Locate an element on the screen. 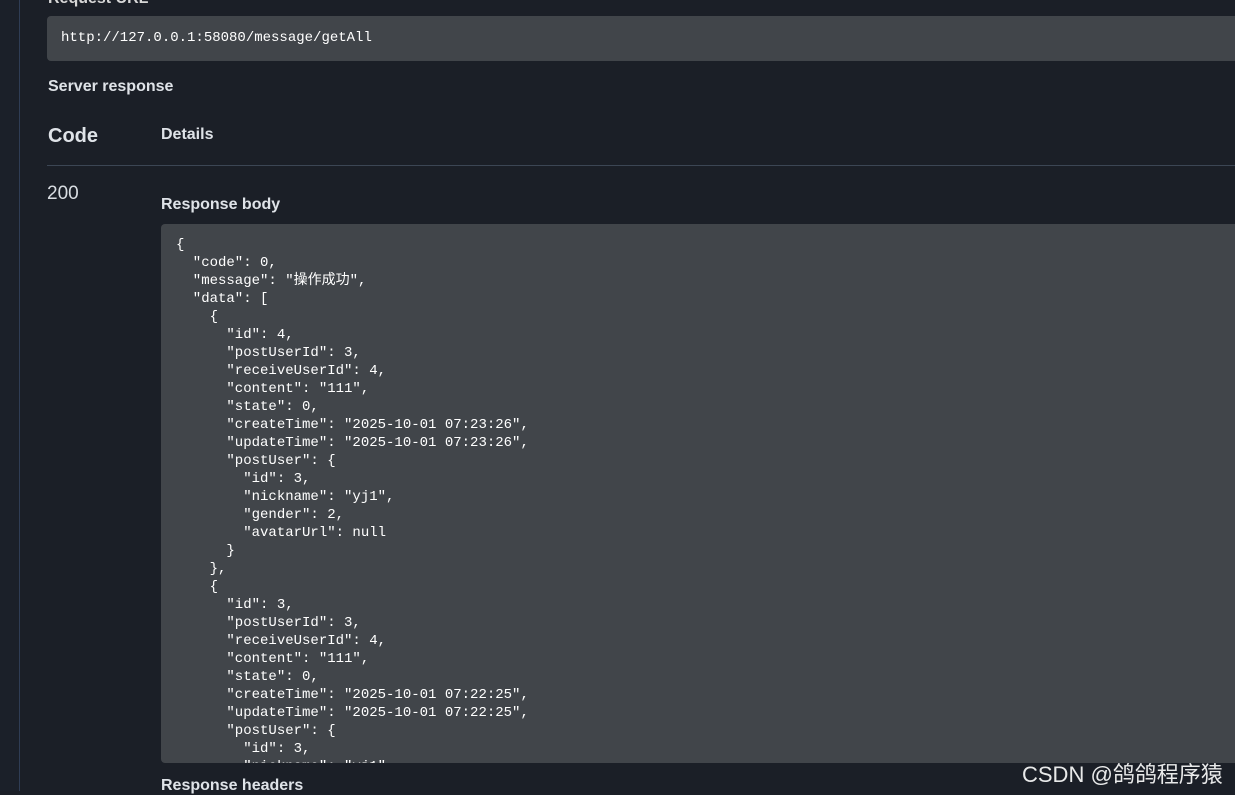  status-code: 200 is located at coordinates (63, 193).